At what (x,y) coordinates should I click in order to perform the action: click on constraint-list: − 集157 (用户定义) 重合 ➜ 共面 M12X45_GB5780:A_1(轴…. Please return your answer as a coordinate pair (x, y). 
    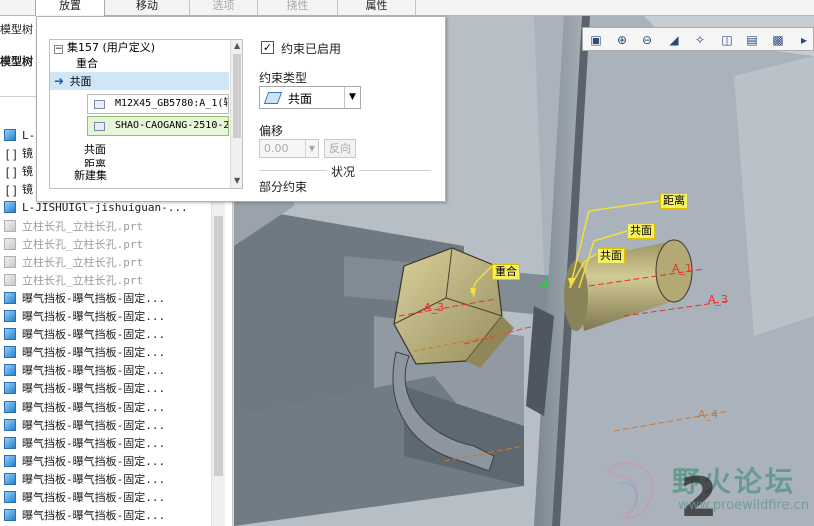
    Looking at the image, I should click on (146, 114).